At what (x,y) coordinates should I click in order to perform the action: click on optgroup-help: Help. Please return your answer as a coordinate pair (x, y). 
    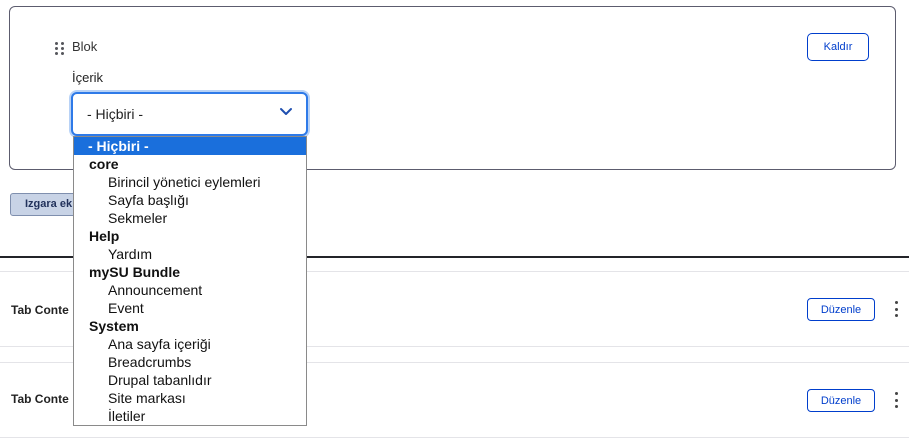
    Looking at the image, I should click on (104, 236).